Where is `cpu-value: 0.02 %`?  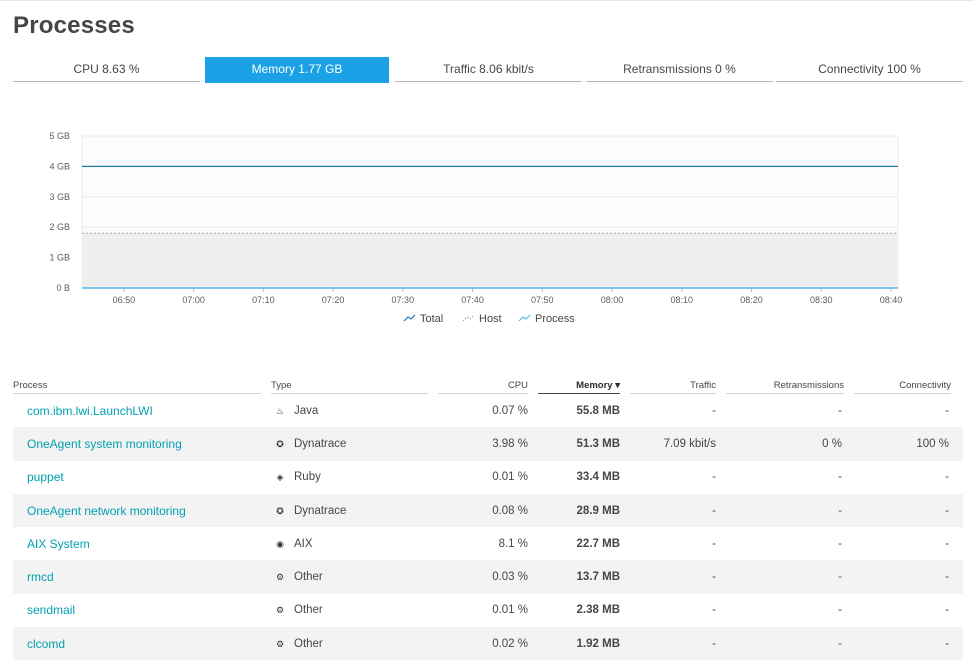
cpu-value: 0.02 % is located at coordinates (510, 643).